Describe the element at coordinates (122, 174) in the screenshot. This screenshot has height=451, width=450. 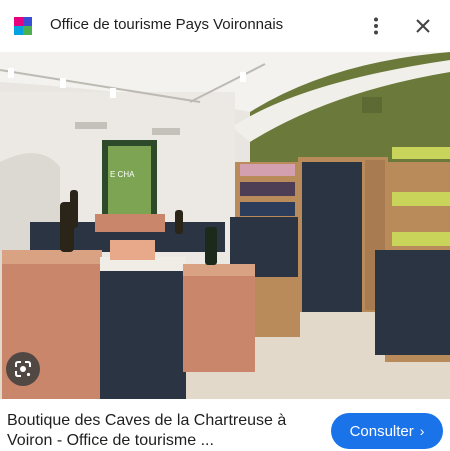
I see `poster-text: E CHA` at that location.